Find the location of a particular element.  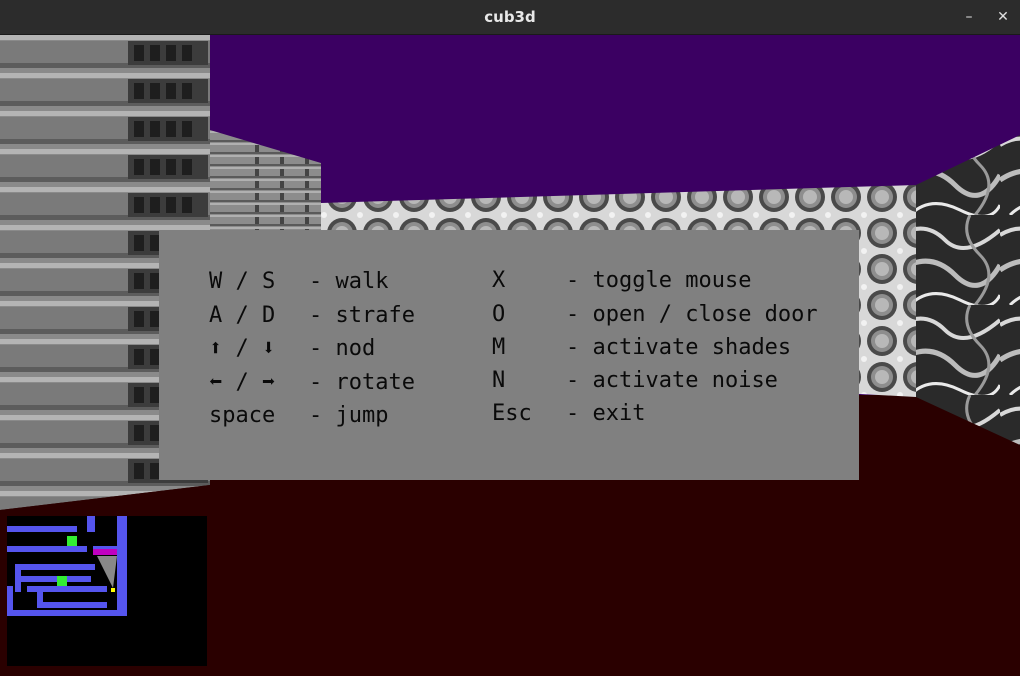

help-action-label: open / close door is located at coordinates (705, 314).